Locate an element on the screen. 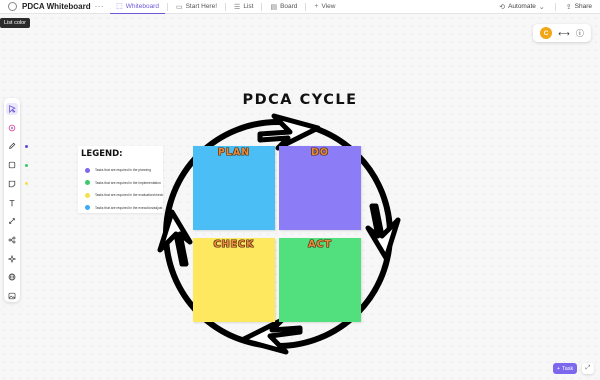 This screenshot has height=380, width=600. whiteboard-status-icon is located at coordinates (12, 6).